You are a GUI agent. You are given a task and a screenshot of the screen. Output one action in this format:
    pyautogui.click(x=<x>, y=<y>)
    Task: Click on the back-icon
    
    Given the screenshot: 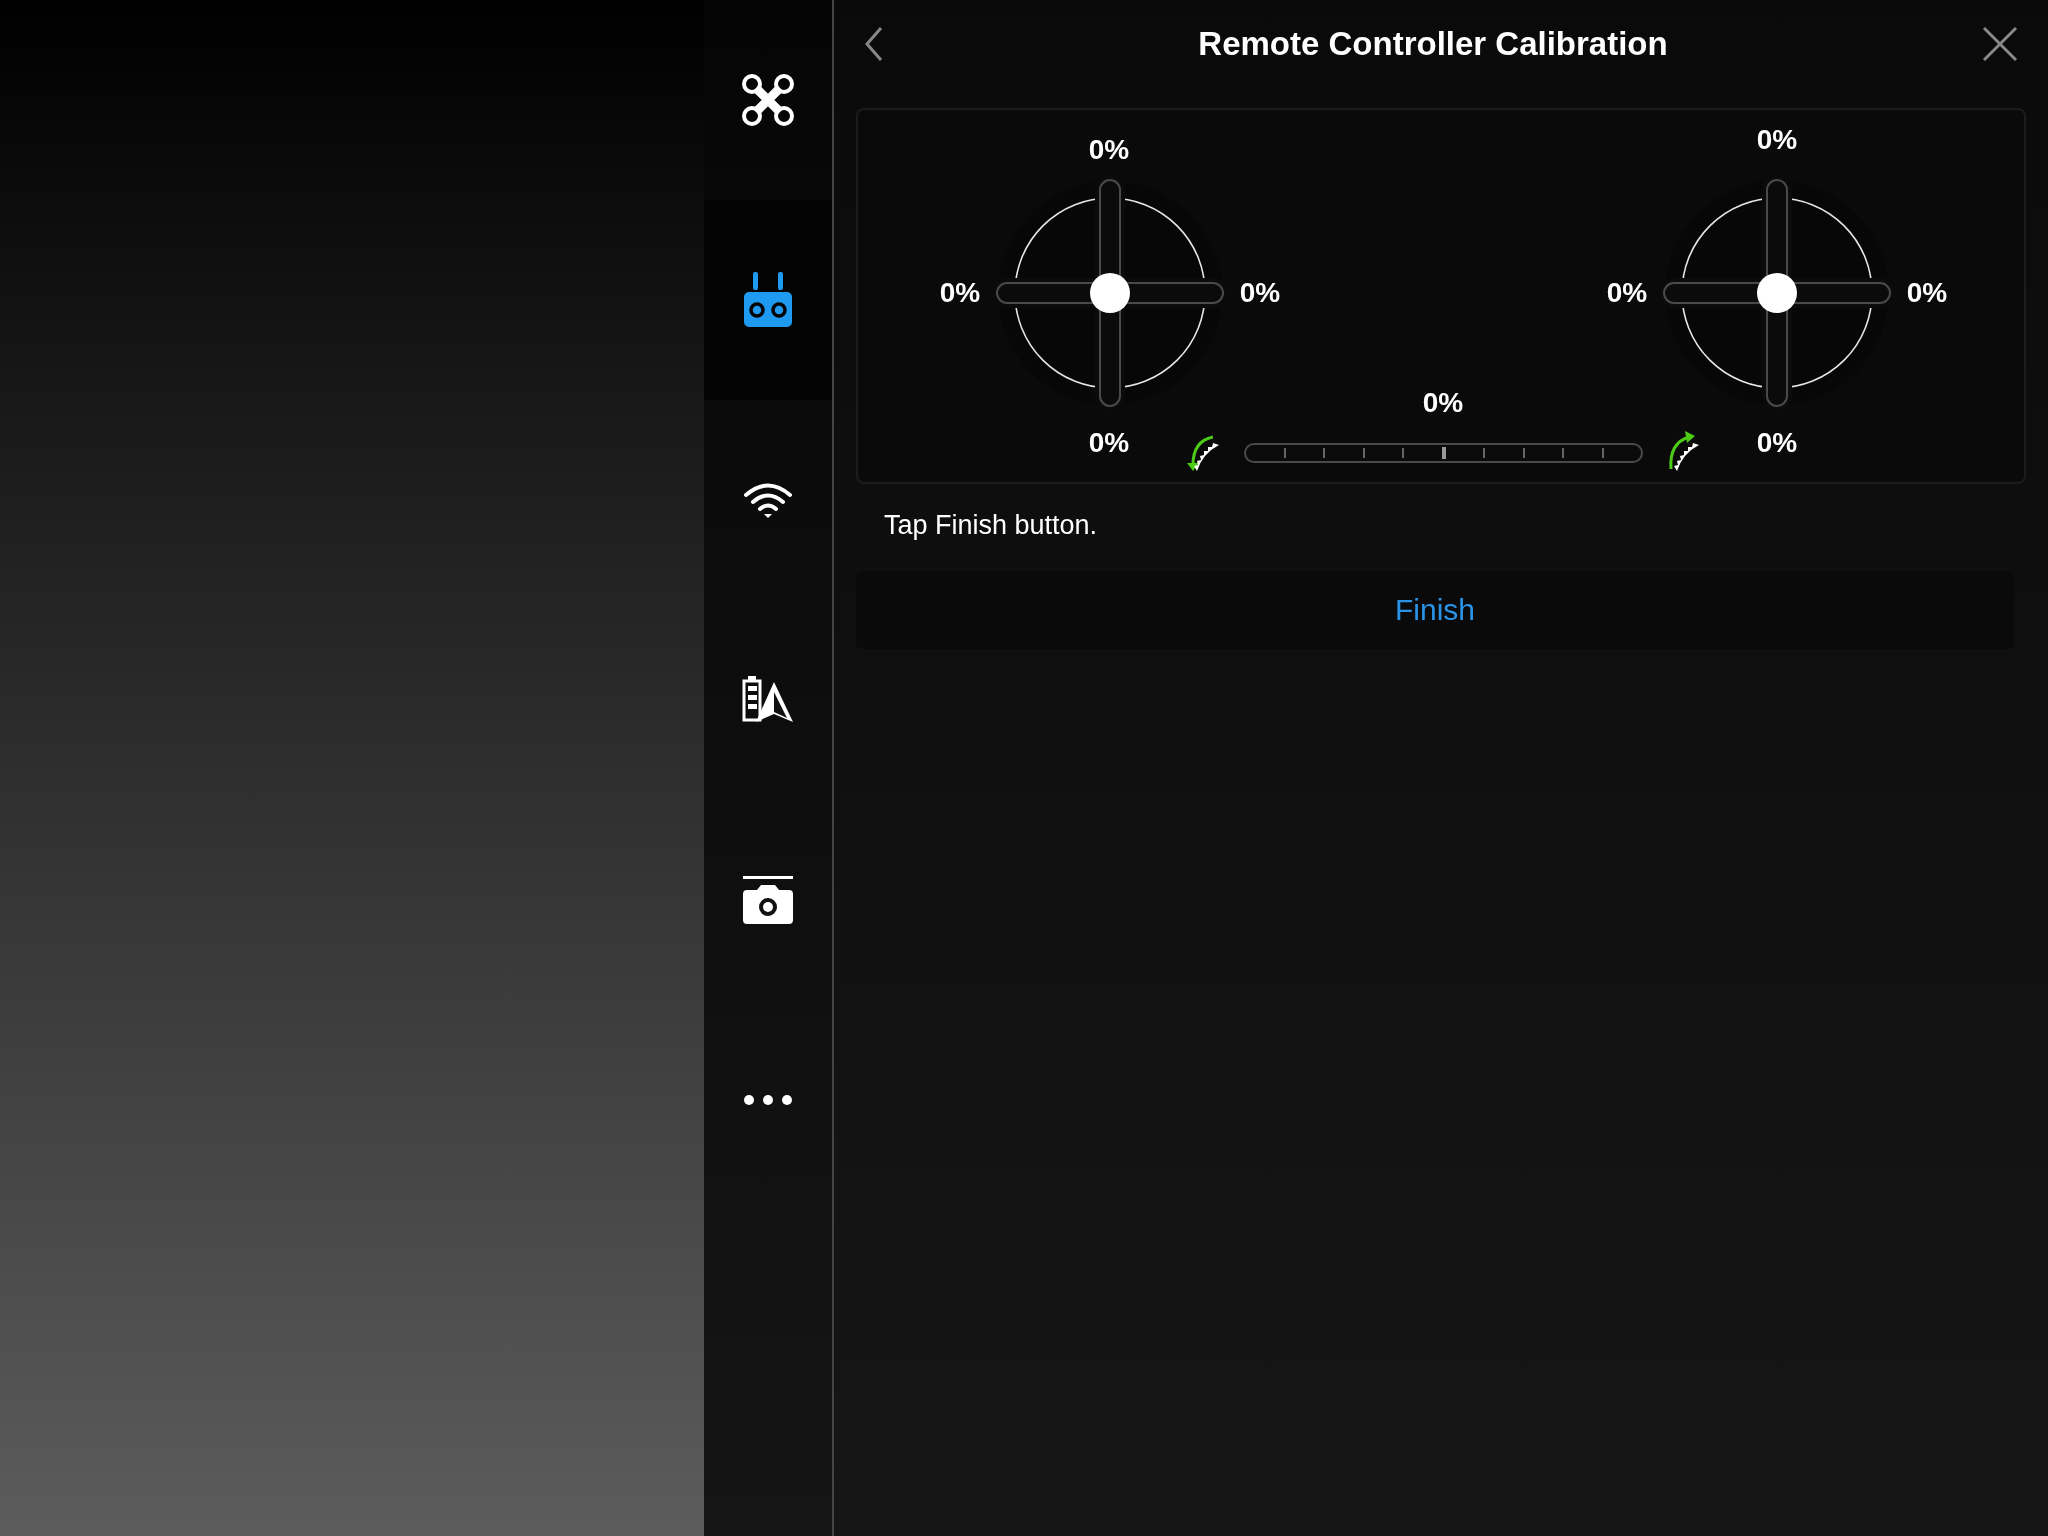 What is the action you would take?
    pyautogui.click(x=874, y=44)
    